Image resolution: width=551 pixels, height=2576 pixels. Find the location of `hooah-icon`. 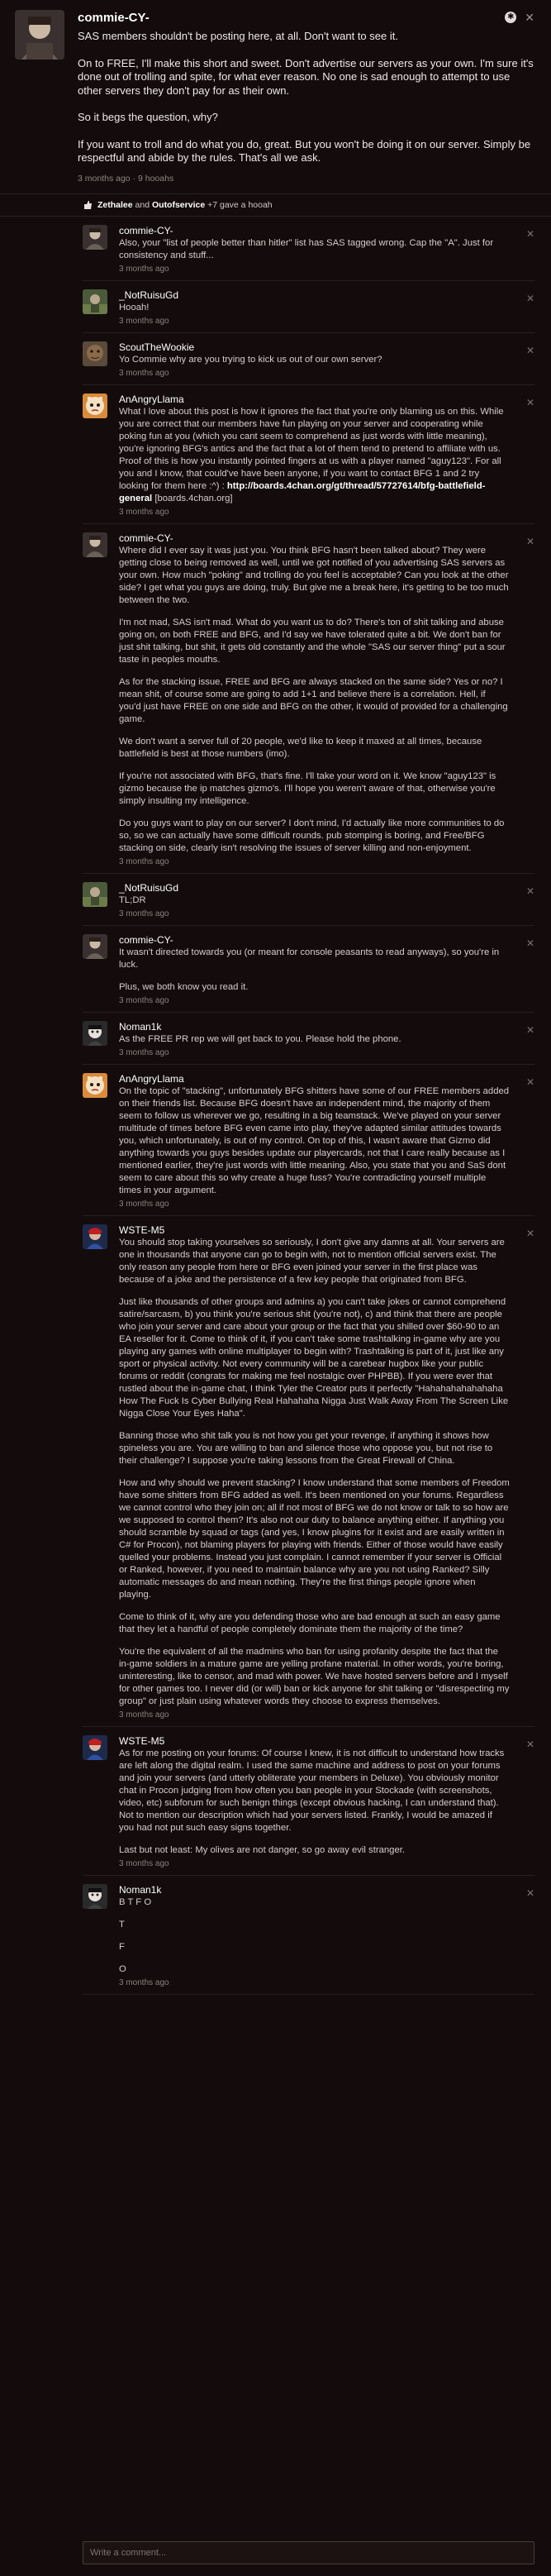

hooah-icon is located at coordinates (88, 204).